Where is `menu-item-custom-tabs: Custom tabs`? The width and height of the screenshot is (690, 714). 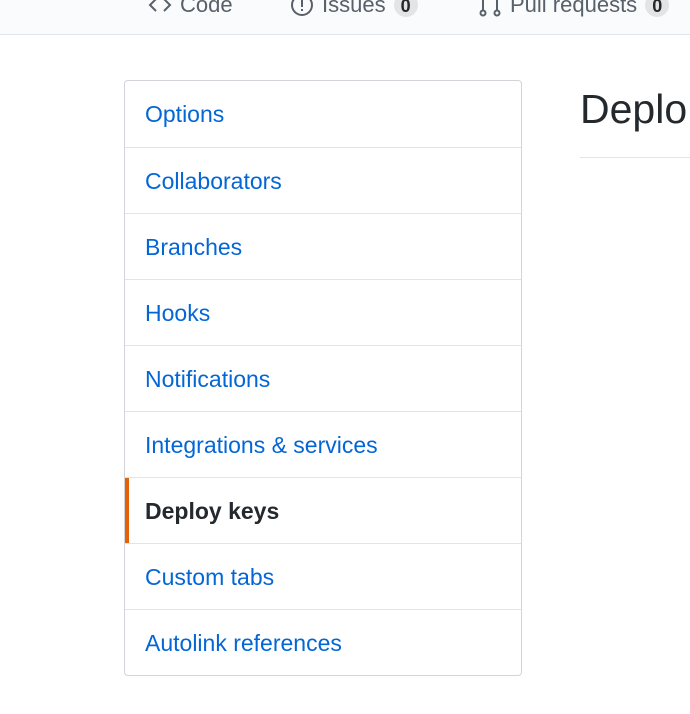
menu-item-custom-tabs: Custom tabs is located at coordinates (323, 576).